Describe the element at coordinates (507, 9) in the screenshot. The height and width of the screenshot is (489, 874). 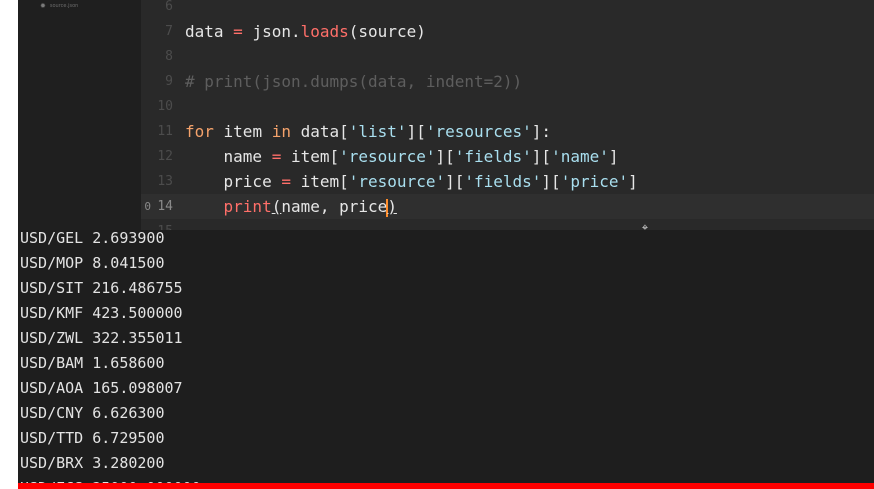
I see `code-line: 6` at that location.